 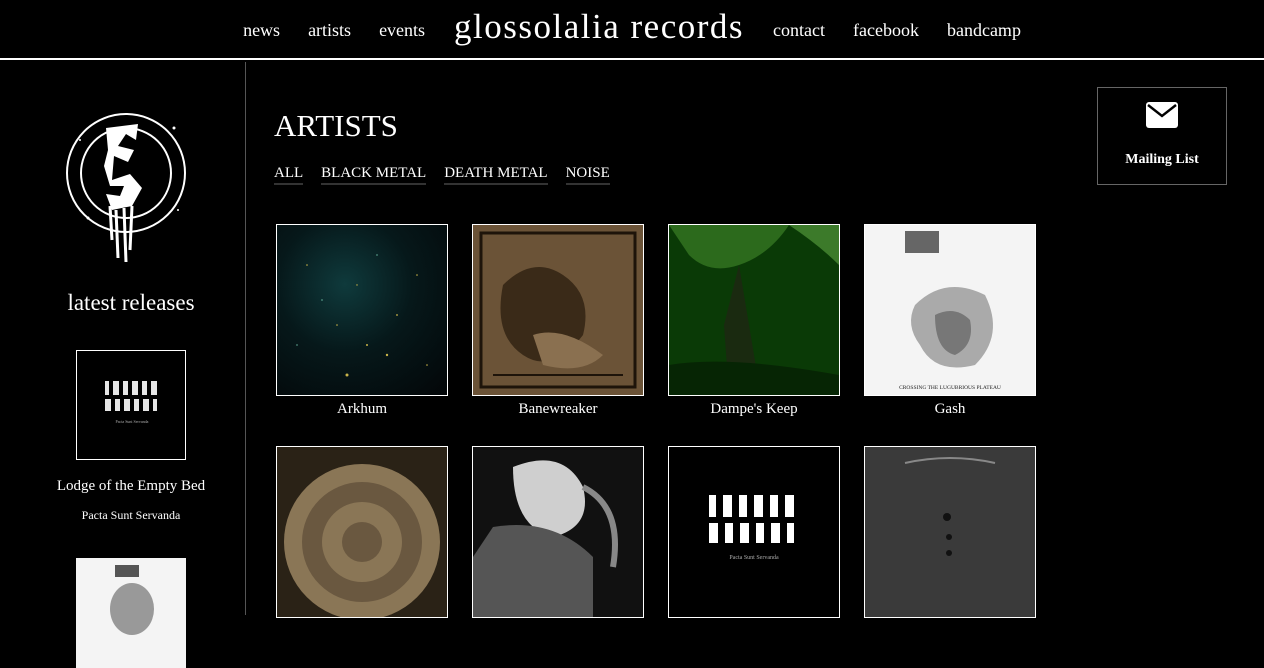 I want to click on filter-all: ALL, so click(x=289, y=175).